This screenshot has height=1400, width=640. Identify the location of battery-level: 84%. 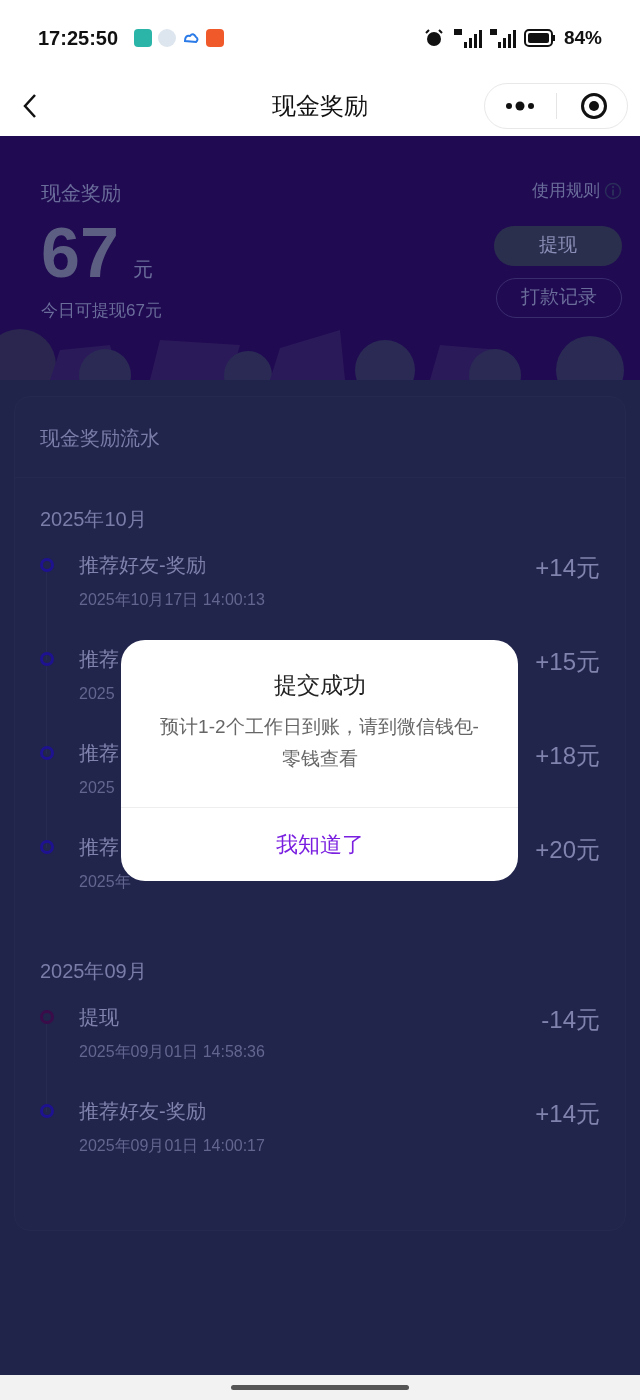
(582, 37).